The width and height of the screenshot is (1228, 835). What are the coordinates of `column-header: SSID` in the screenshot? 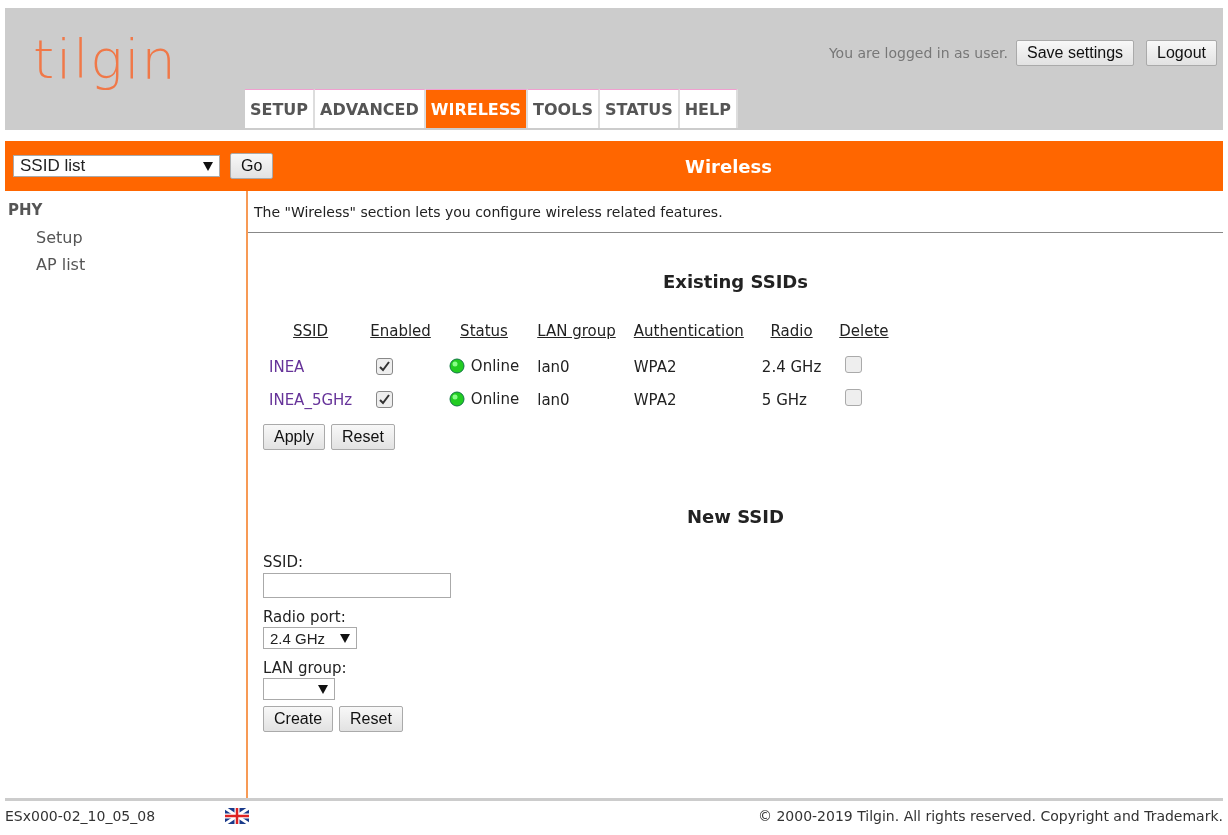 It's located at (311, 332).